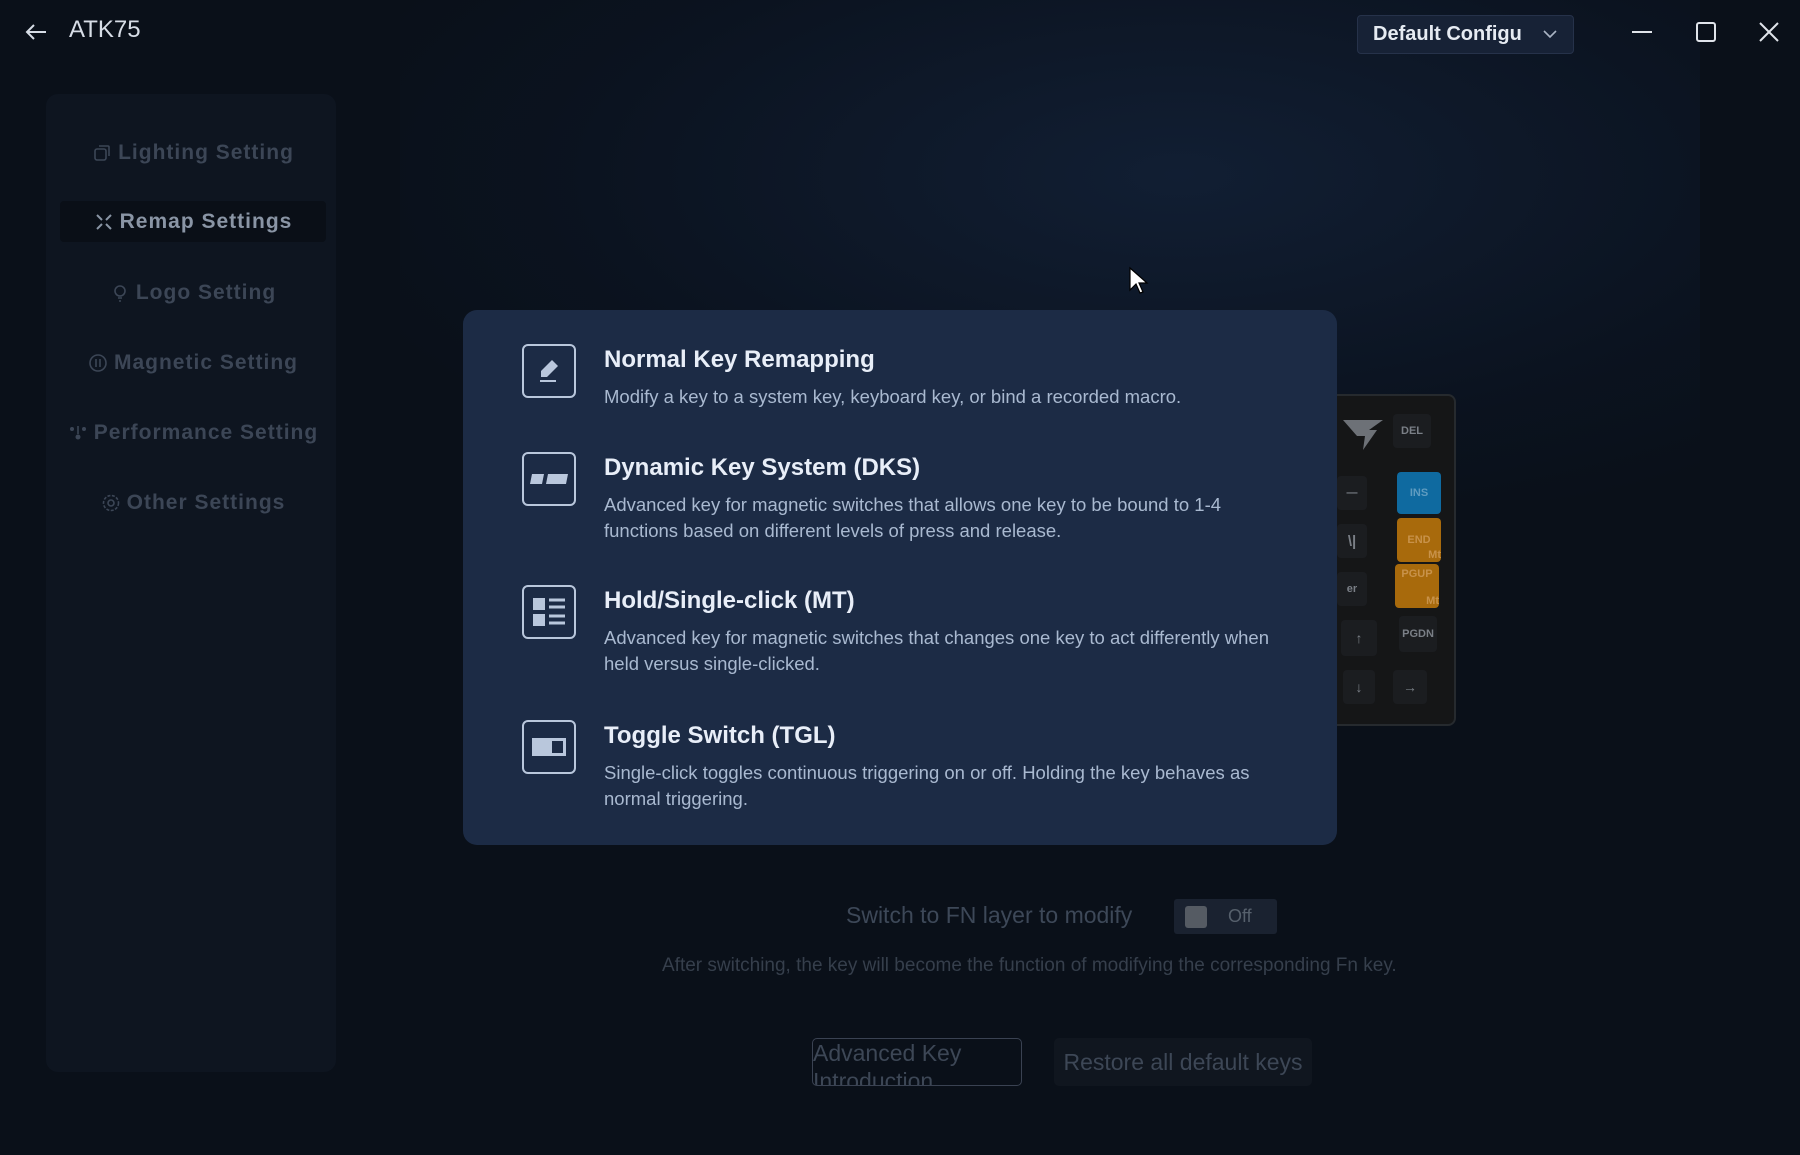  I want to click on sidebar-item-logo: Logo Setting, so click(193, 292).